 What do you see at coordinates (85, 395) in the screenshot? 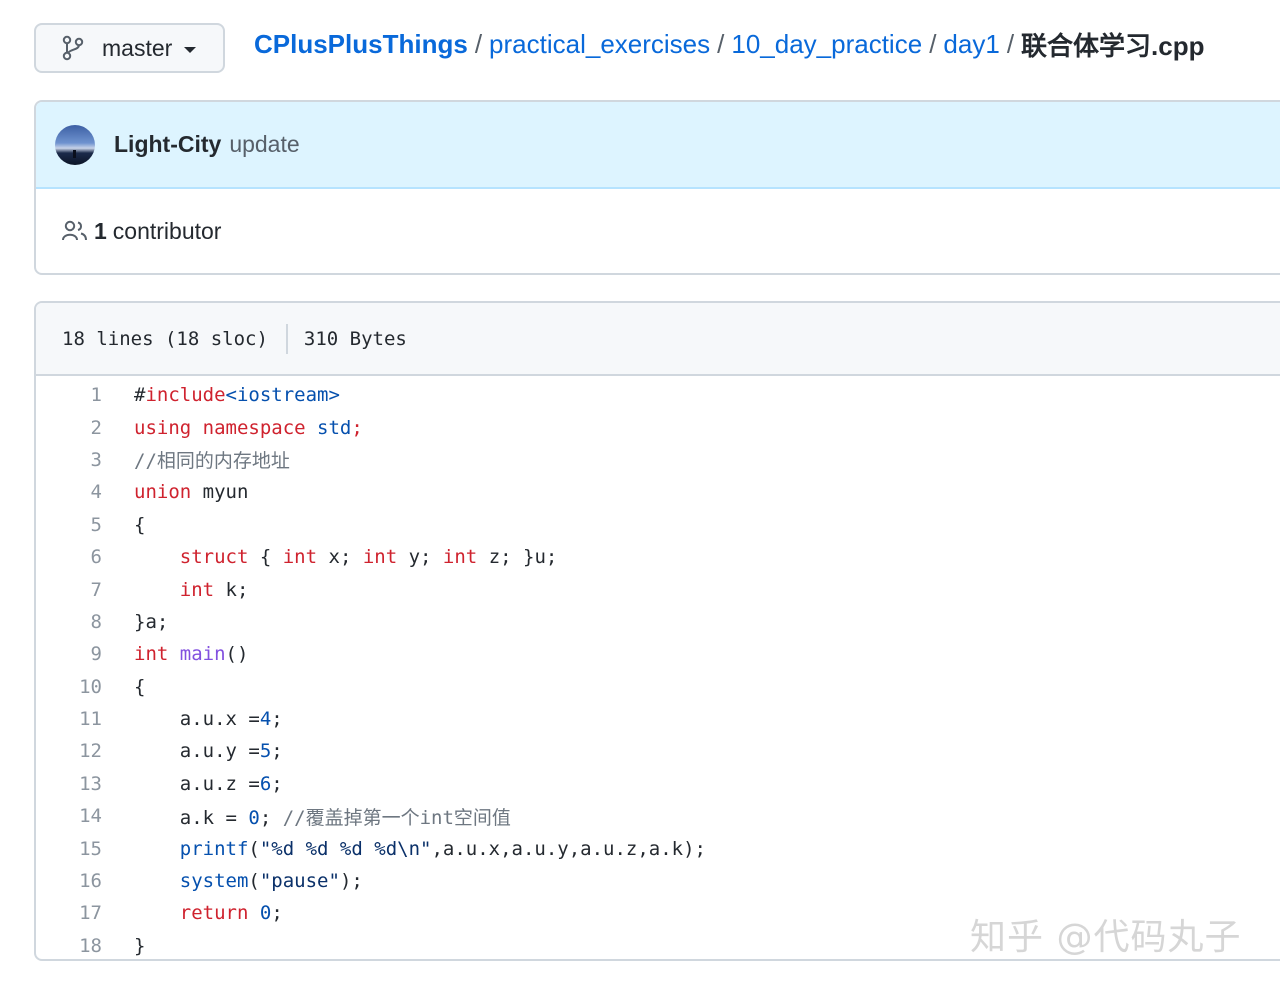
I see `line-number: 1` at bounding box center [85, 395].